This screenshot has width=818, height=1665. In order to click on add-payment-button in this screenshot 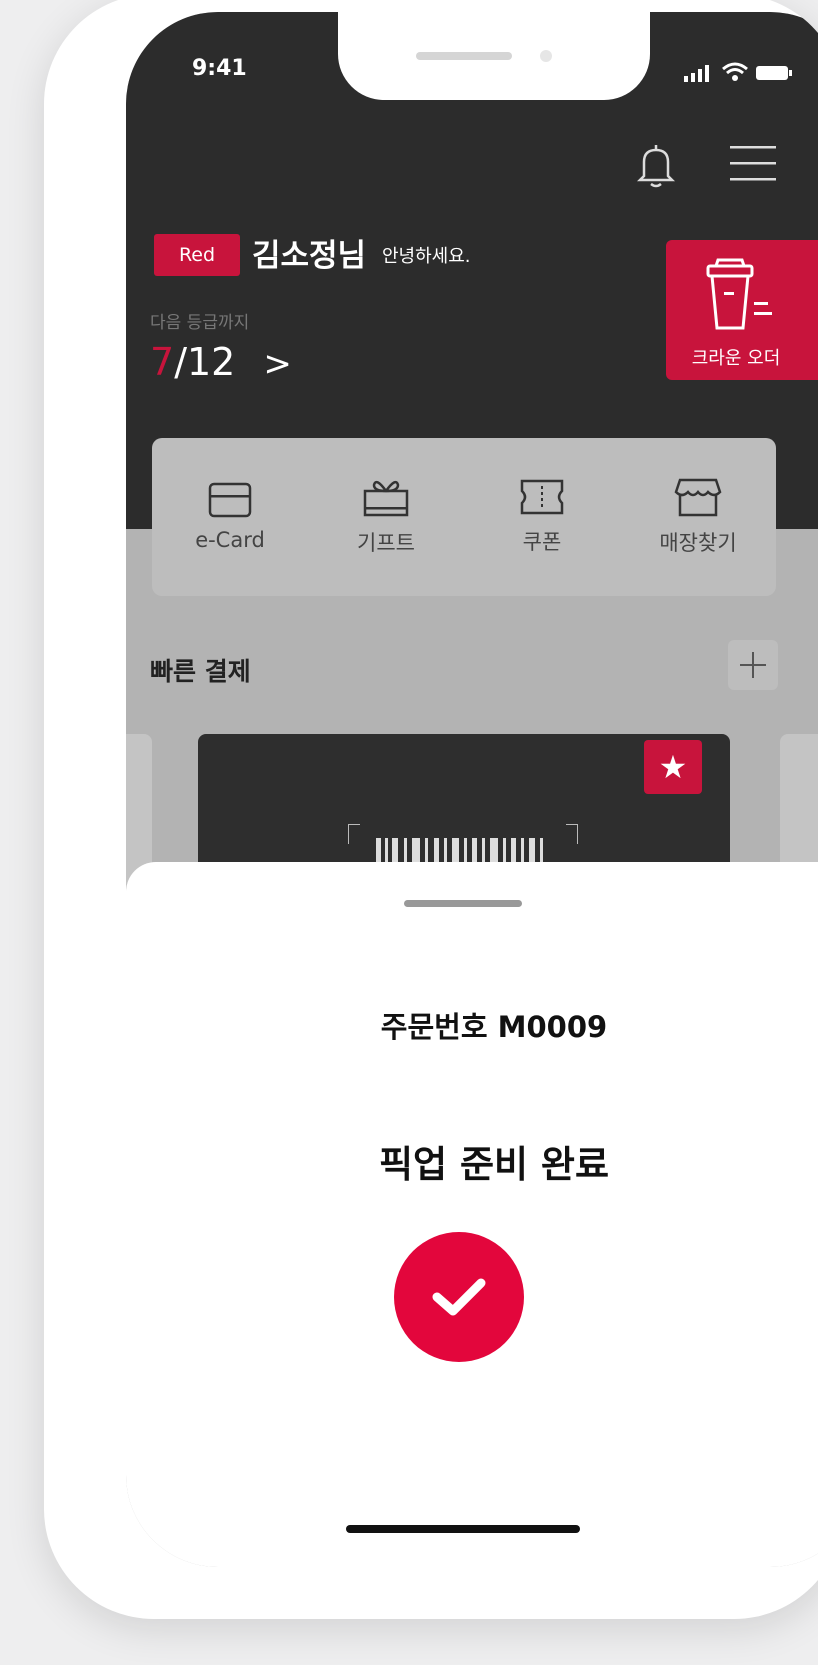, I will do `click(753, 665)`.